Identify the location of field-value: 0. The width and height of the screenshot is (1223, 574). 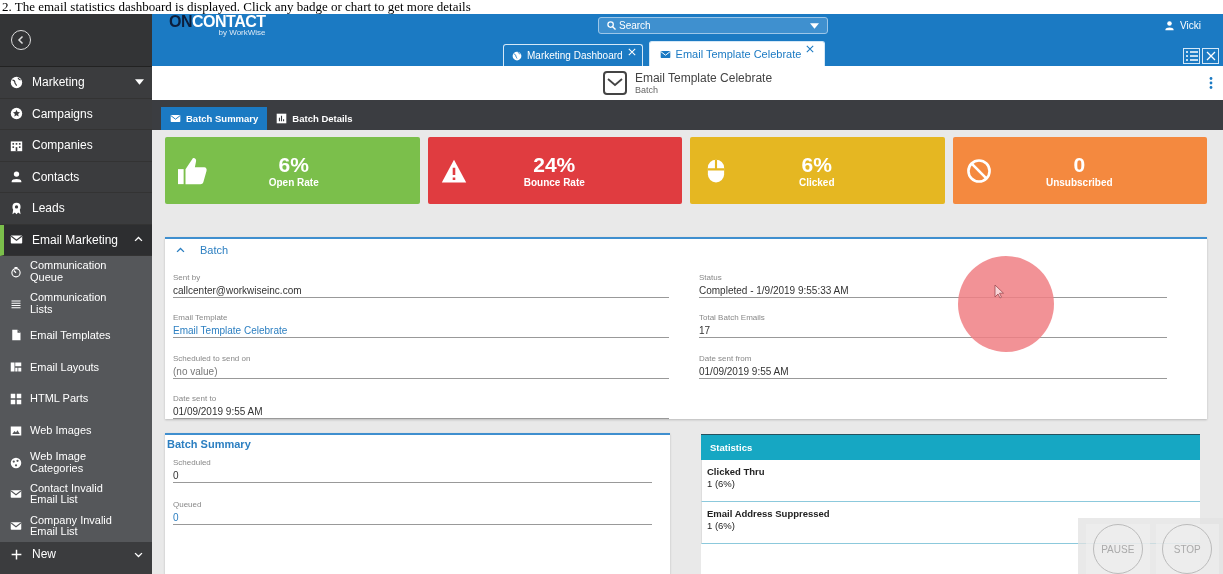
(176, 475).